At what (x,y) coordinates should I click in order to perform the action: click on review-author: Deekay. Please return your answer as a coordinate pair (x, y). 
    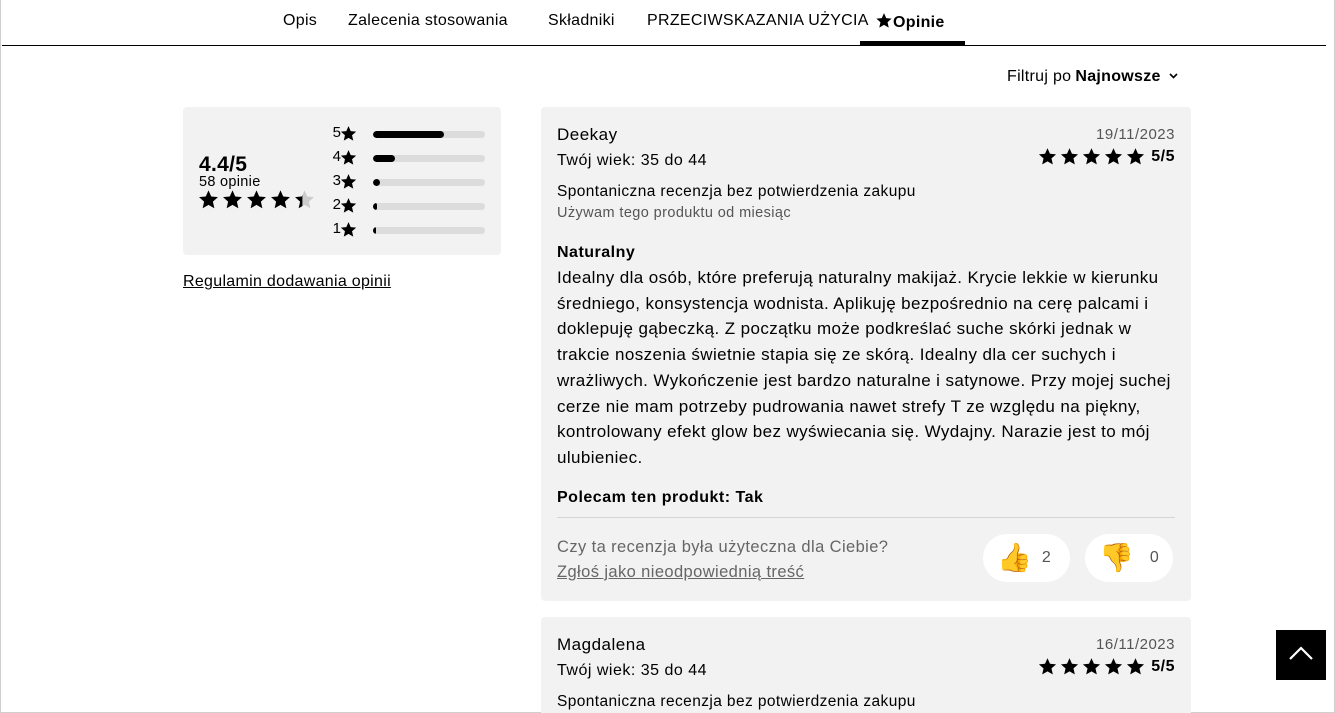
    Looking at the image, I should click on (587, 134).